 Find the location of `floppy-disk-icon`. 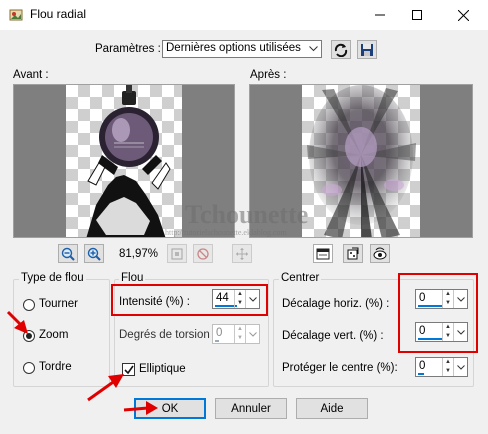

floppy-disk-icon is located at coordinates (367, 49).